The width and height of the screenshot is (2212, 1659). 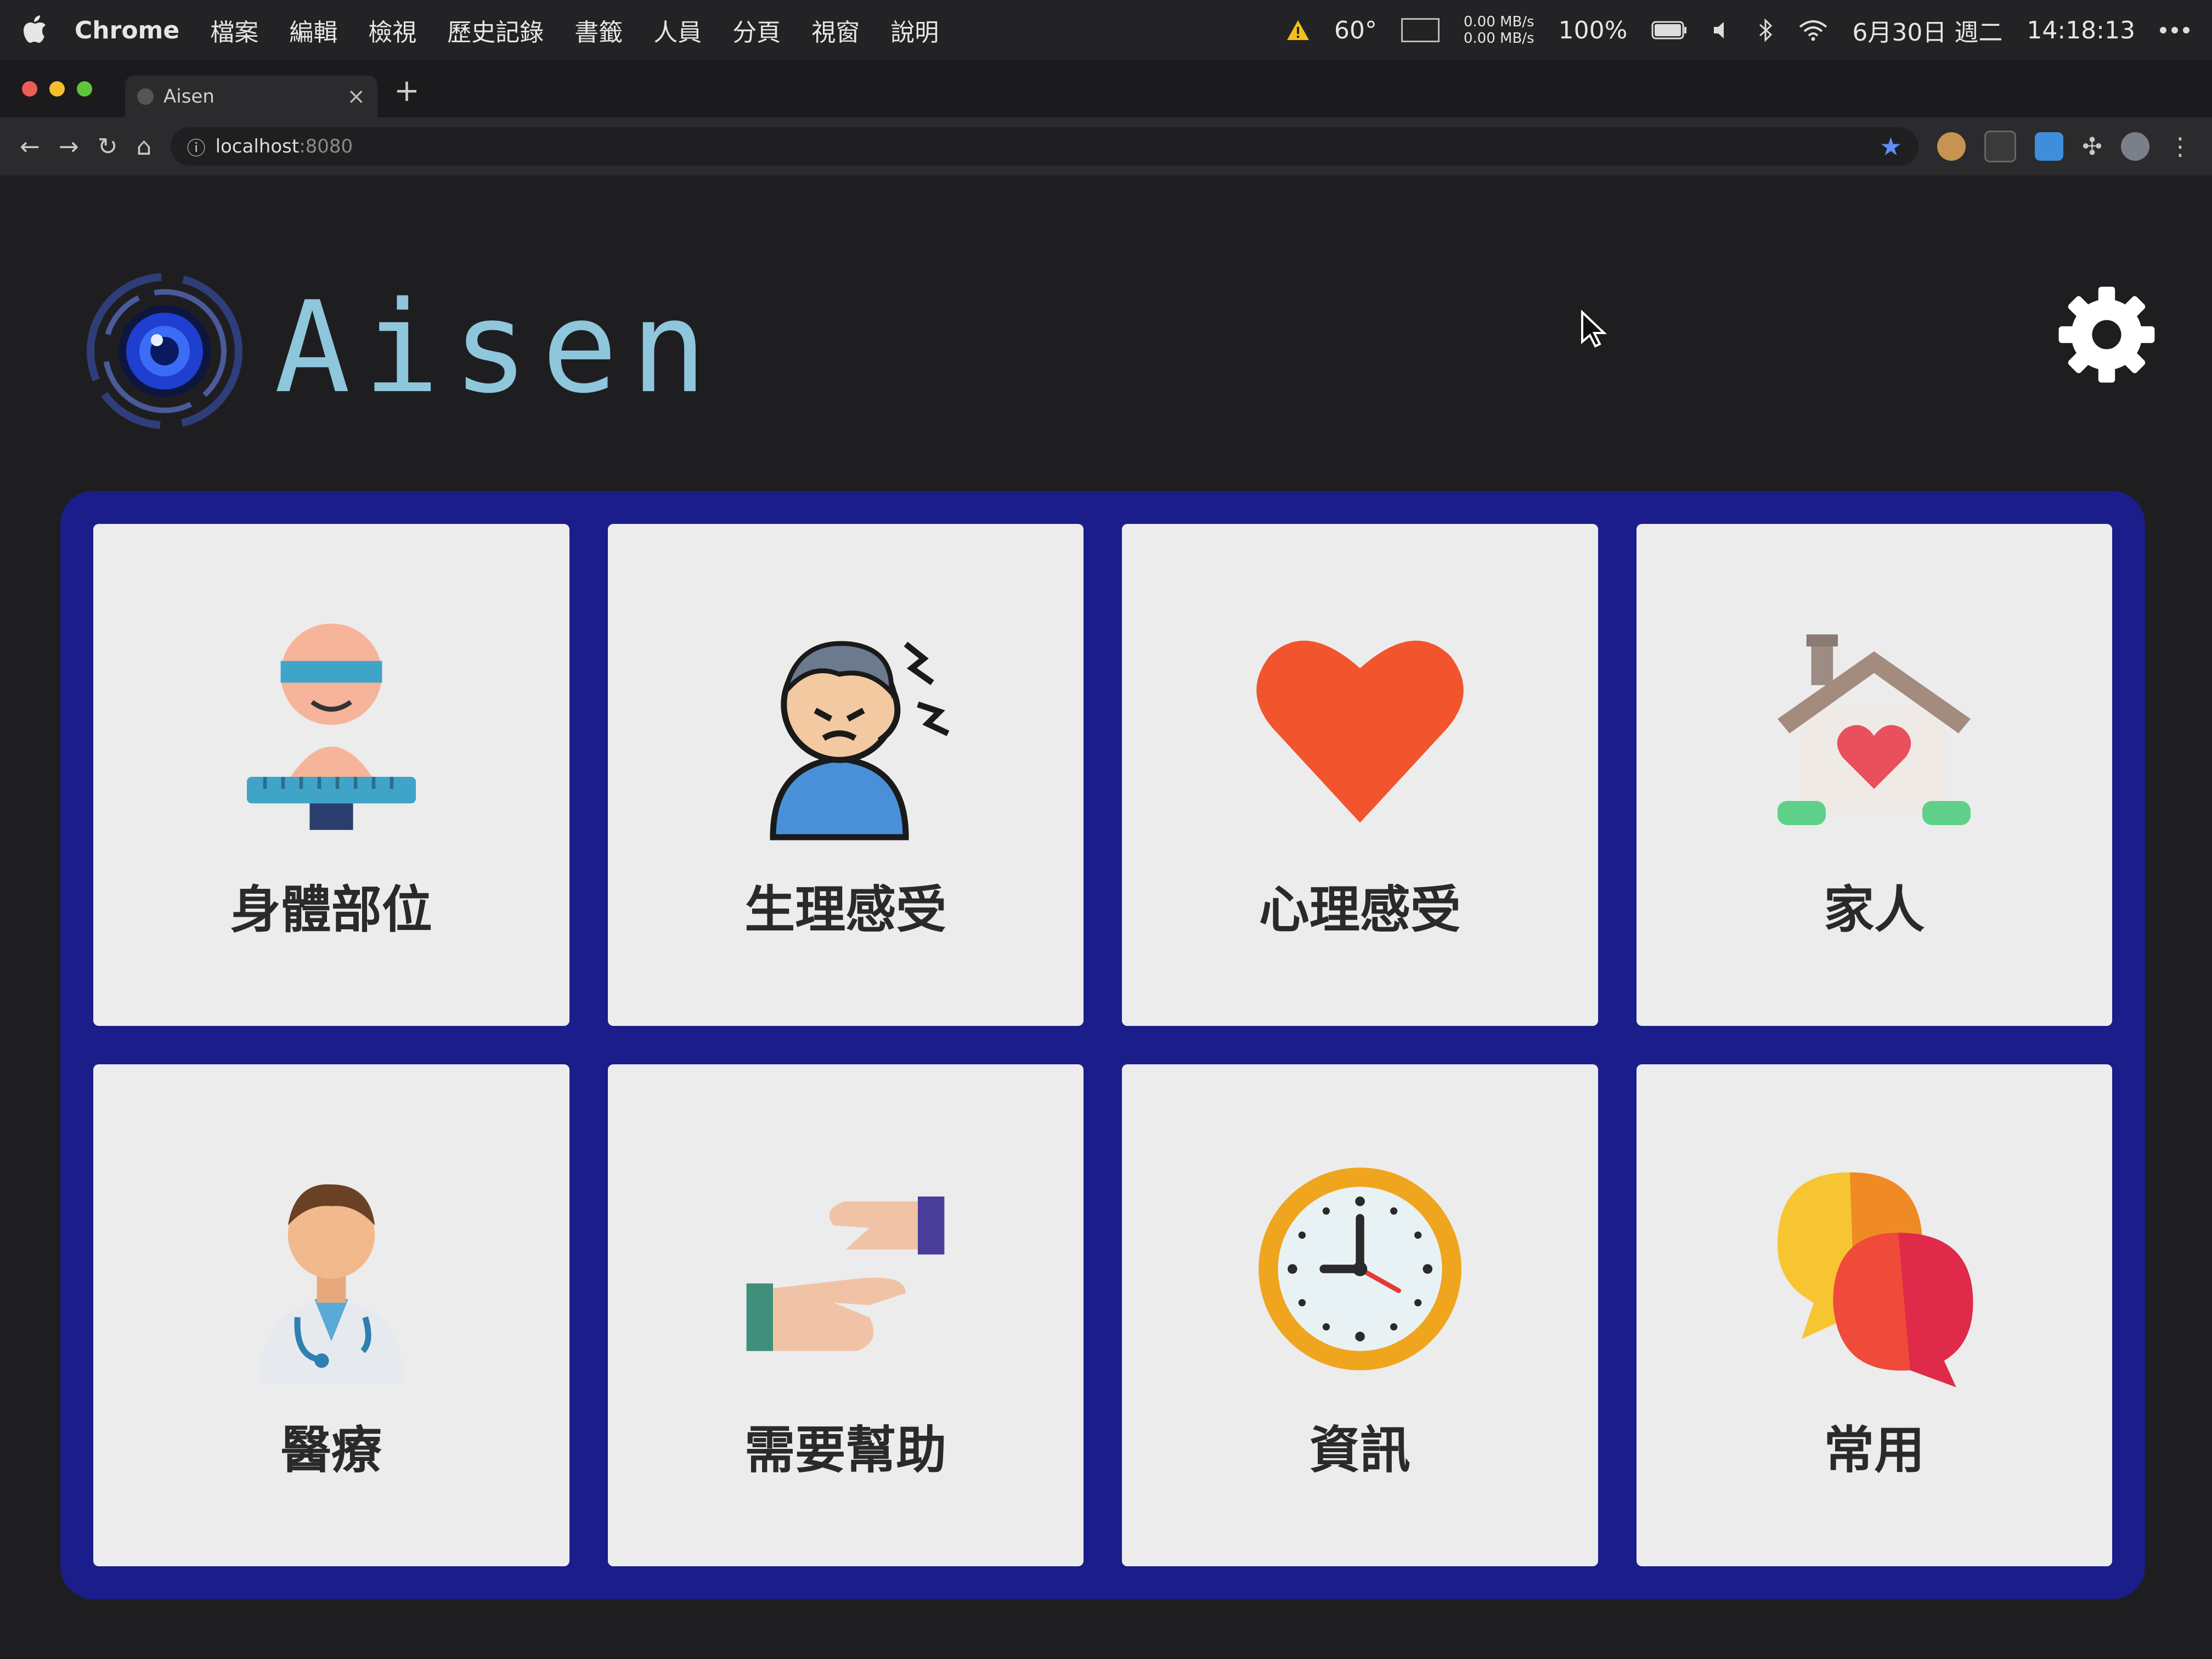 I want to click on tile-emotional-feelings: 心理感受, so click(x=1360, y=775).